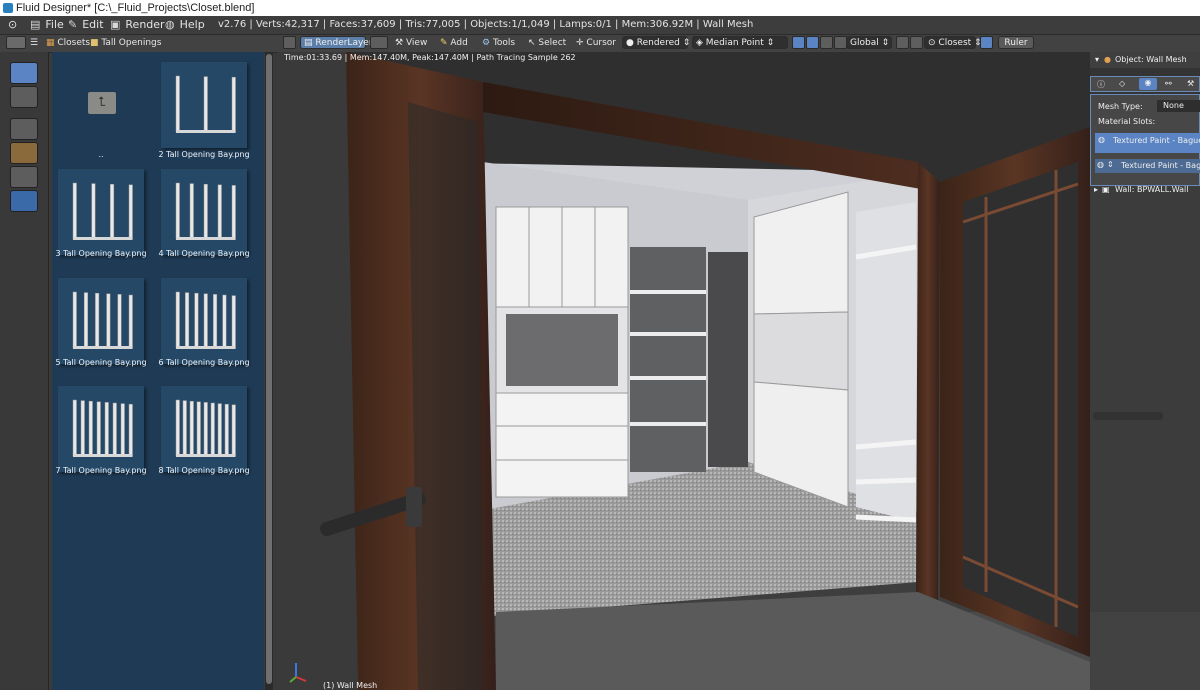  I want to click on render-layer-button: ▤ RenderLayer, so click(336, 42).